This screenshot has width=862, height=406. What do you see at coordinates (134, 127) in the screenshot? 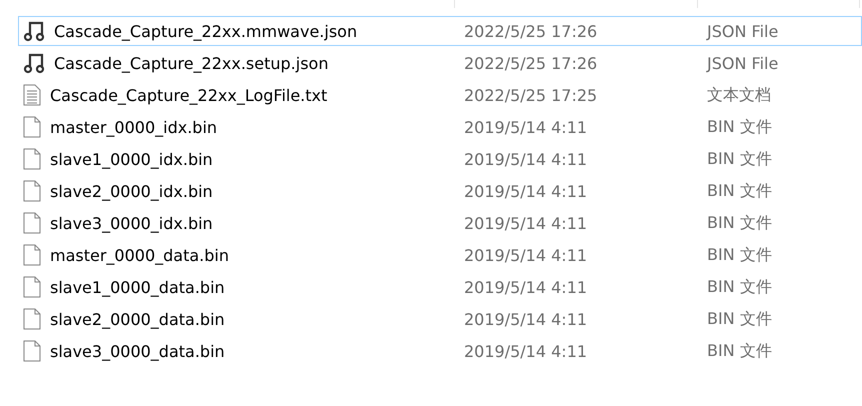
I see `file-name: master_0000_idx.bin` at bounding box center [134, 127].